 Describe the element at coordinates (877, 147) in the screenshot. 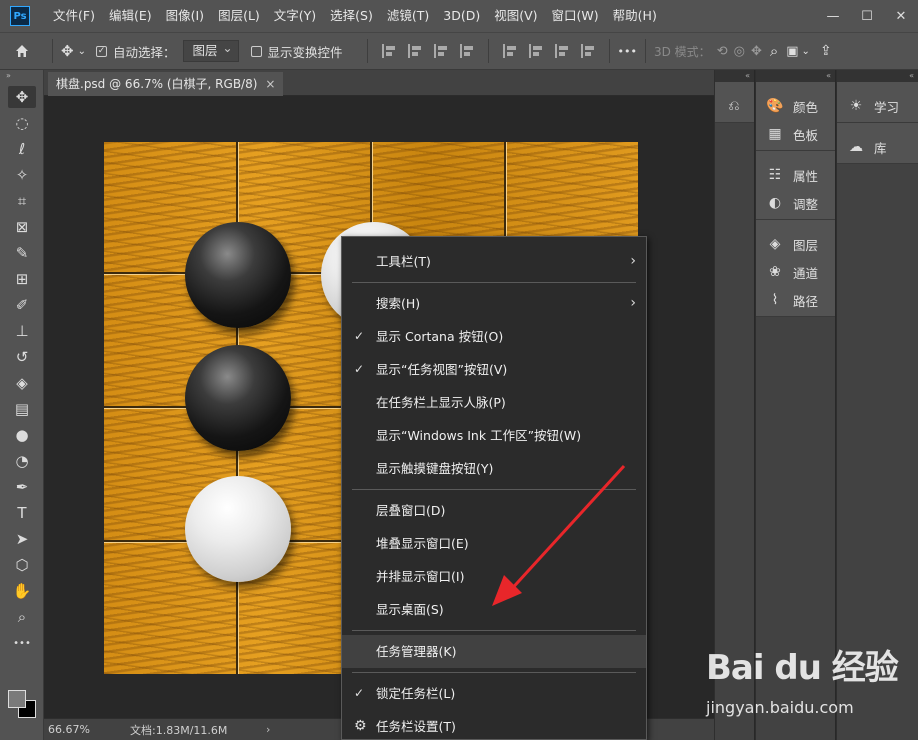

I see `panel-libraries: ☁ 库` at that location.